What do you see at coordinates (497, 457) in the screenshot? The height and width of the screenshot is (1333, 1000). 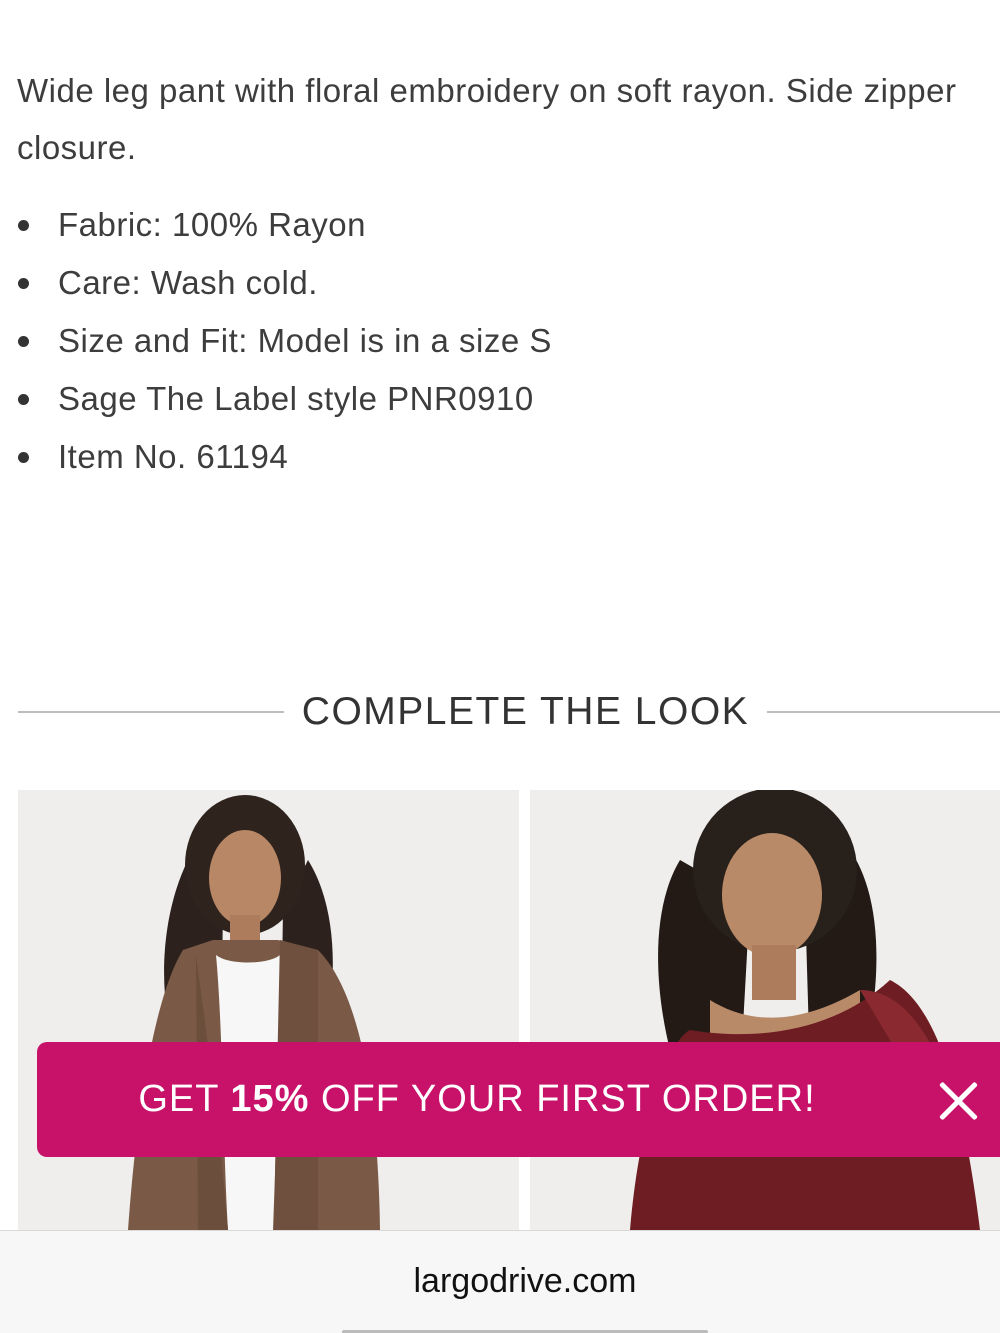 I see `spec-item: Item No. 61194` at bounding box center [497, 457].